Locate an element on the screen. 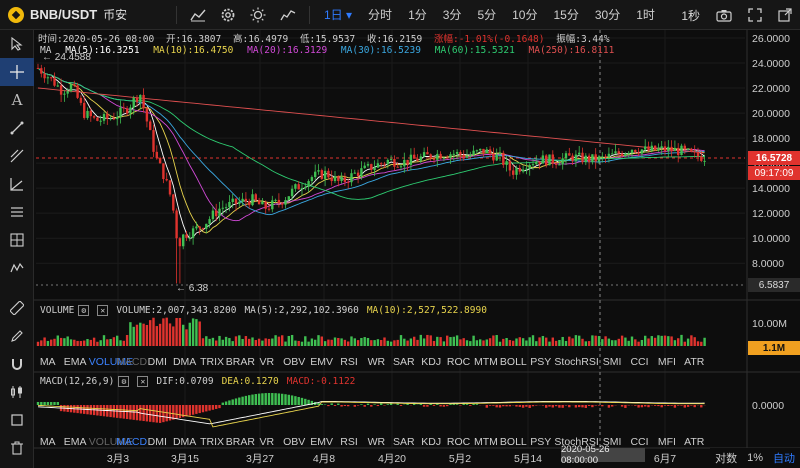  interval-tab: 3分 is located at coordinates (452, 15).